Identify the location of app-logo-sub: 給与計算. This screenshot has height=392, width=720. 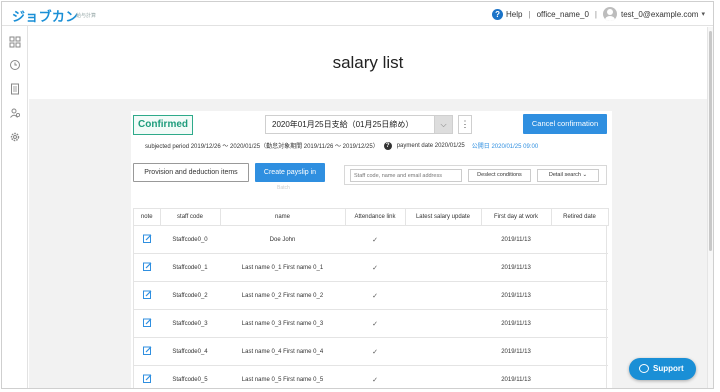
(86, 16).